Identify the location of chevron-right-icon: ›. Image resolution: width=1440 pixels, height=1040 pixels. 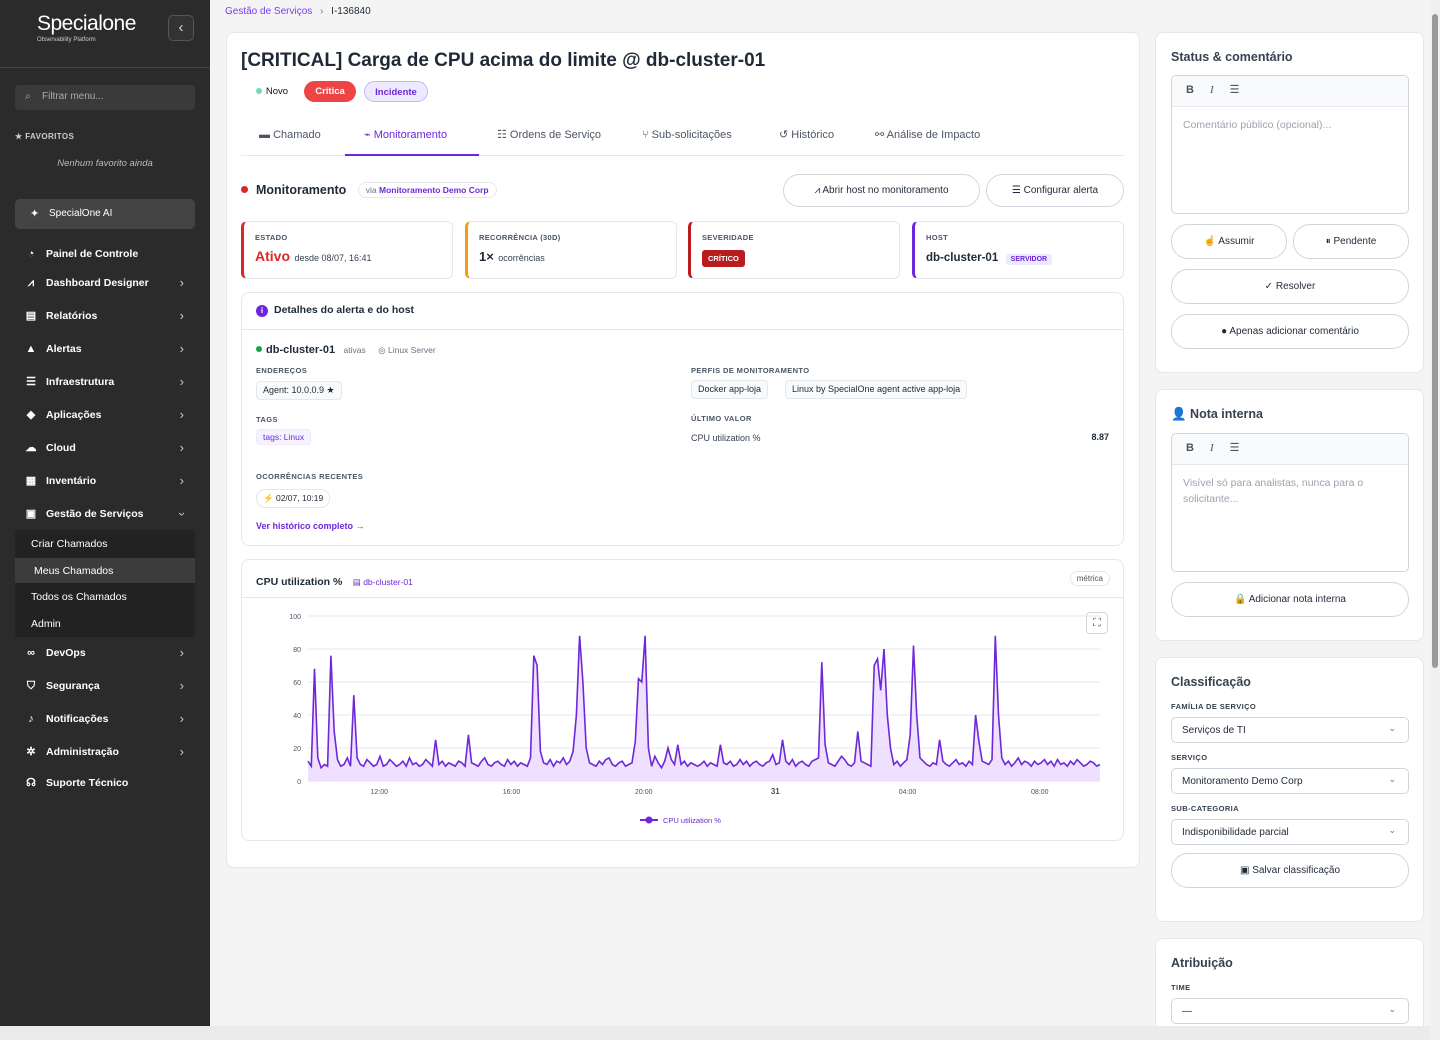
(181, 447).